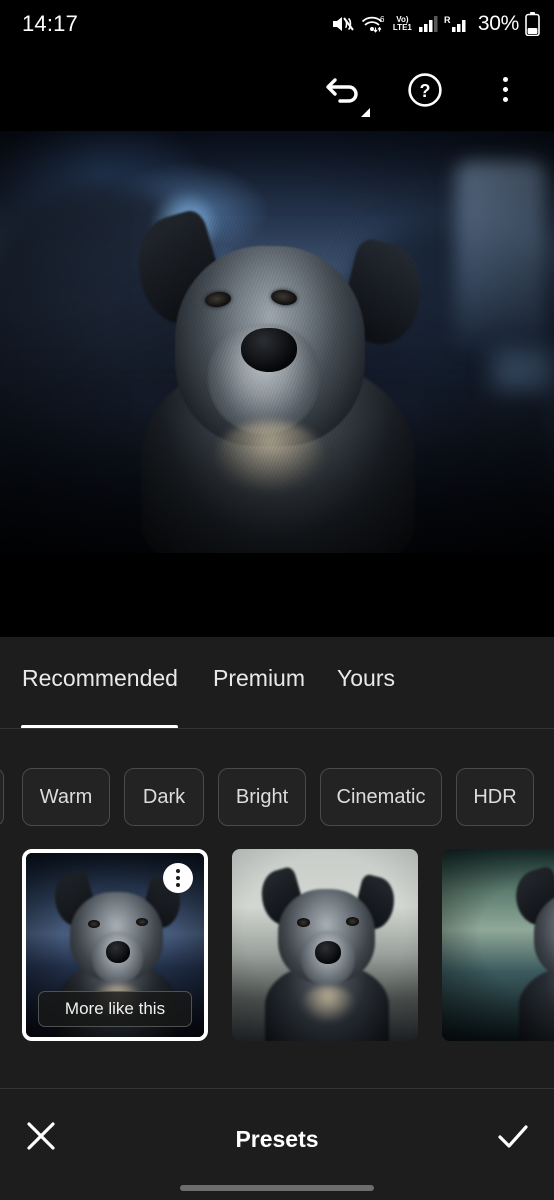 Image resolution: width=554 pixels, height=1200 pixels. What do you see at coordinates (277, 1188) in the screenshot?
I see `home-indicator` at bounding box center [277, 1188].